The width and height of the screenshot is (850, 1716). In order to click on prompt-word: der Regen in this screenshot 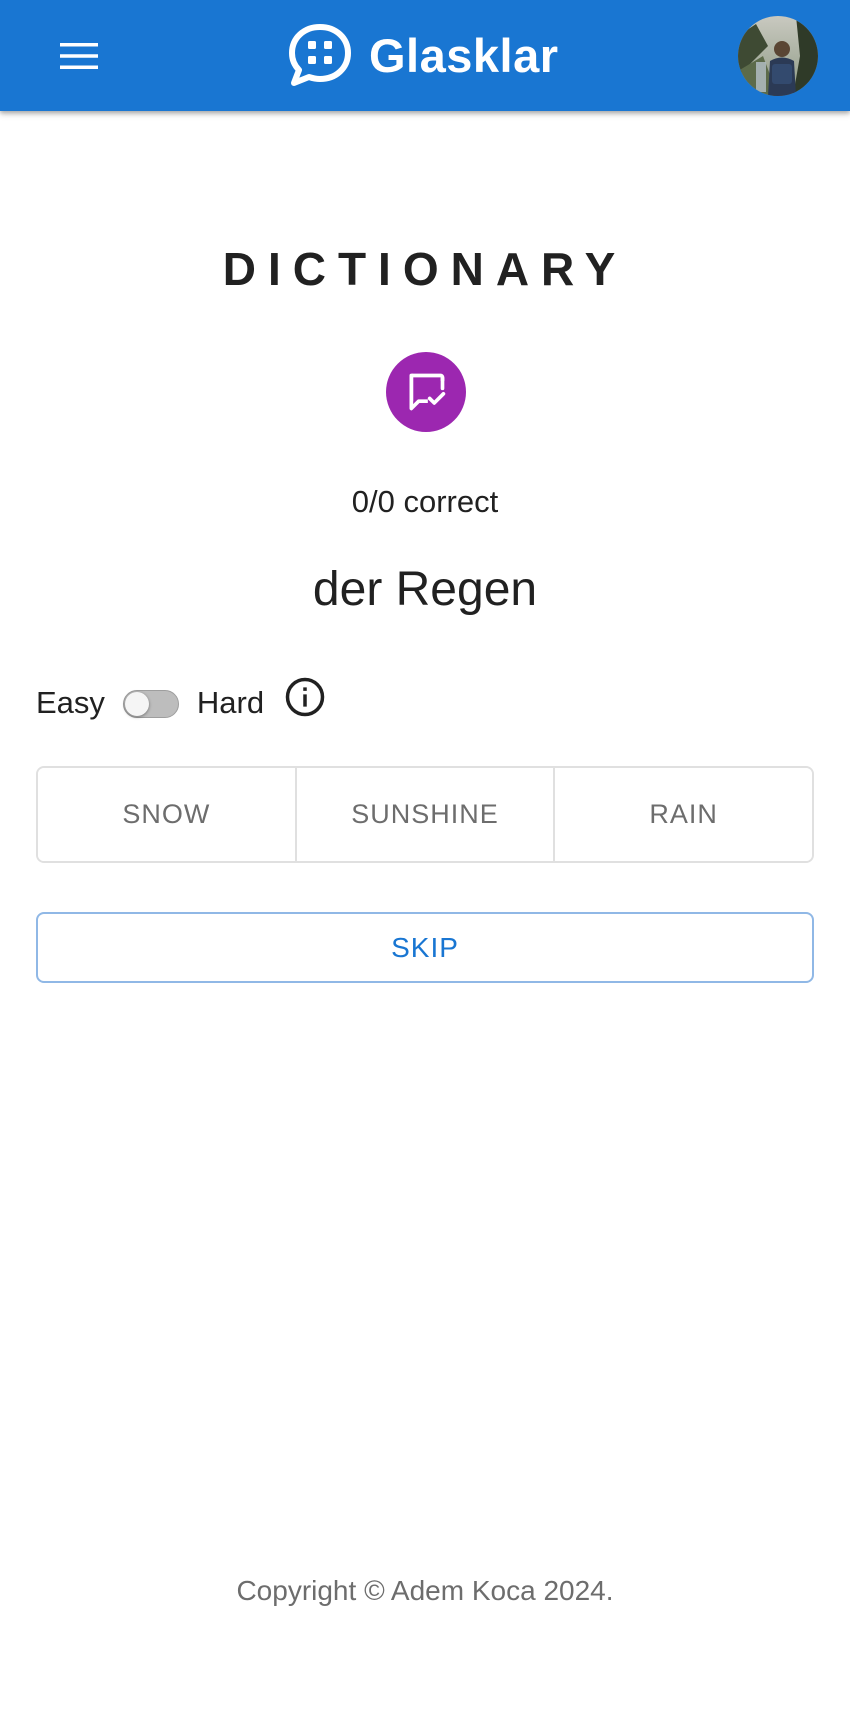, I will do `click(425, 589)`.